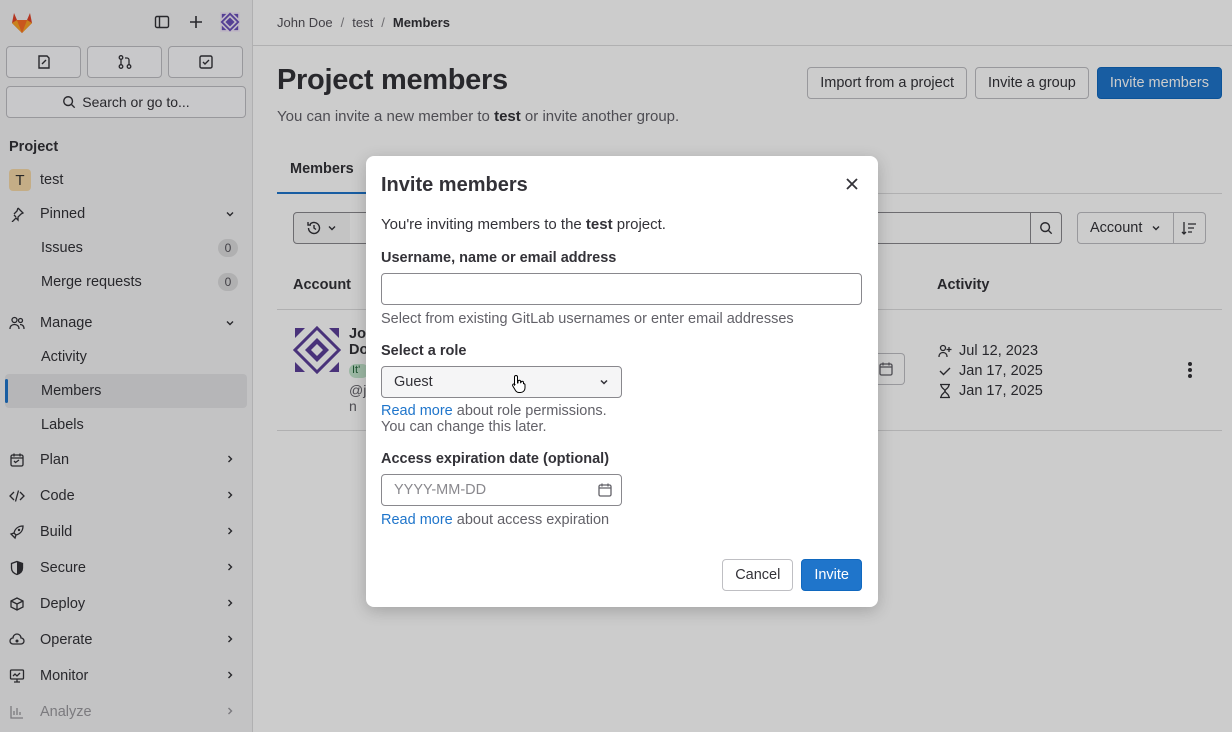  What do you see at coordinates (417, 411) in the screenshot?
I see `role-read-more-link: Read more` at bounding box center [417, 411].